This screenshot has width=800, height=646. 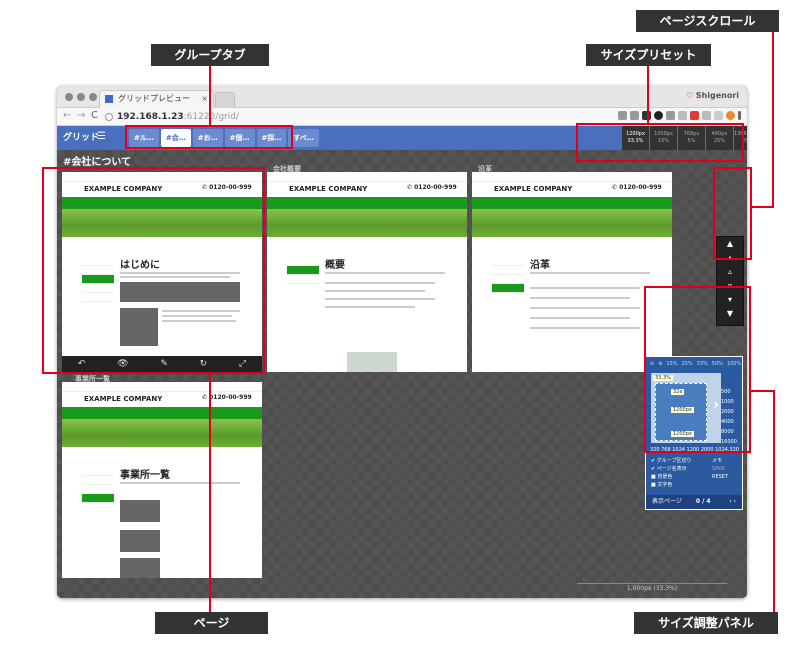 I want to click on url-host: 192.168.1.23, so click(x=150, y=117).